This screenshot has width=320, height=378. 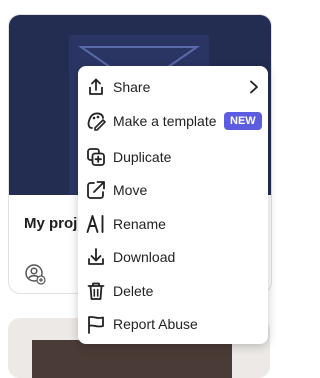 What do you see at coordinates (54, 223) in the screenshot?
I see `project-title: My proje` at bounding box center [54, 223].